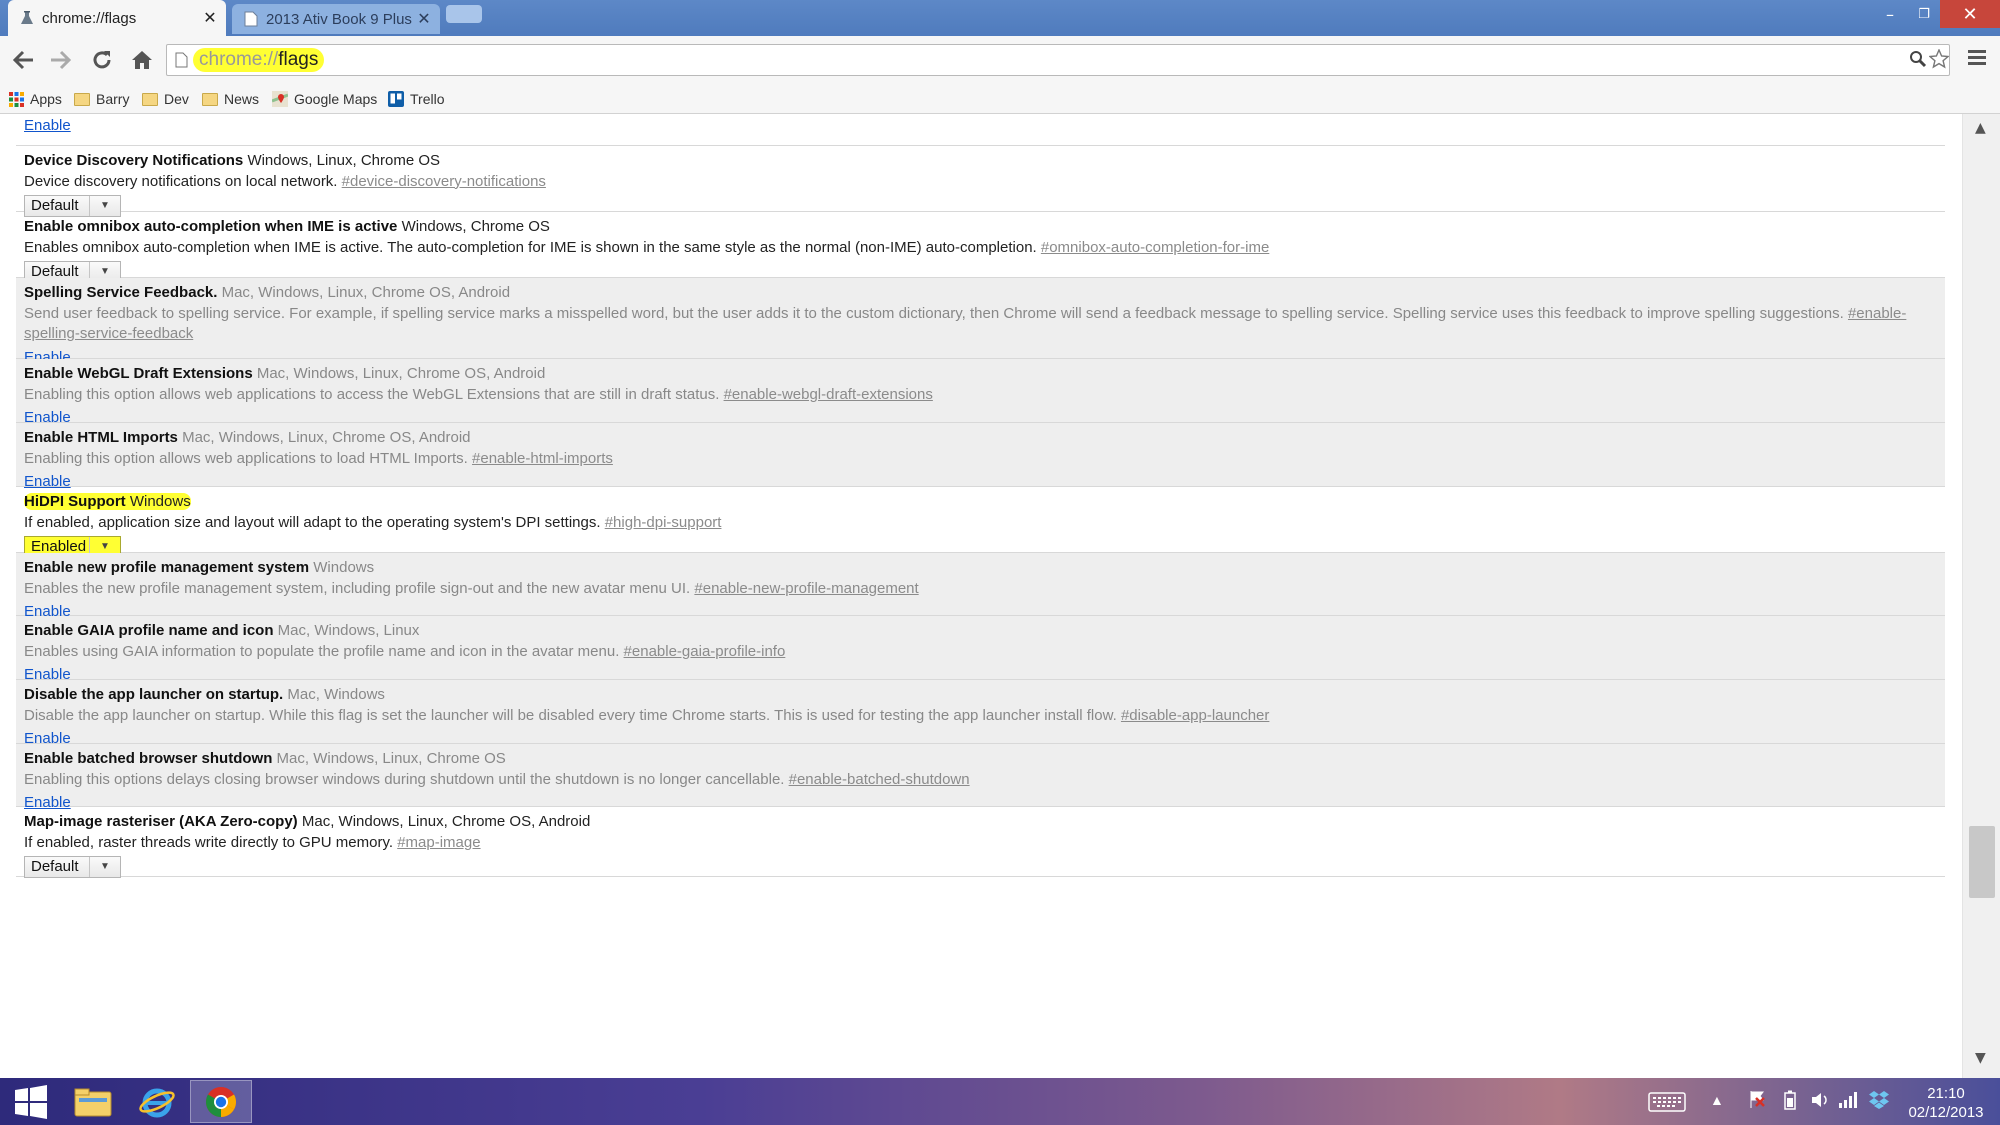 The height and width of the screenshot is (1125, 2000). I want to click on bookmark-label: Trello, so click(427, 99).